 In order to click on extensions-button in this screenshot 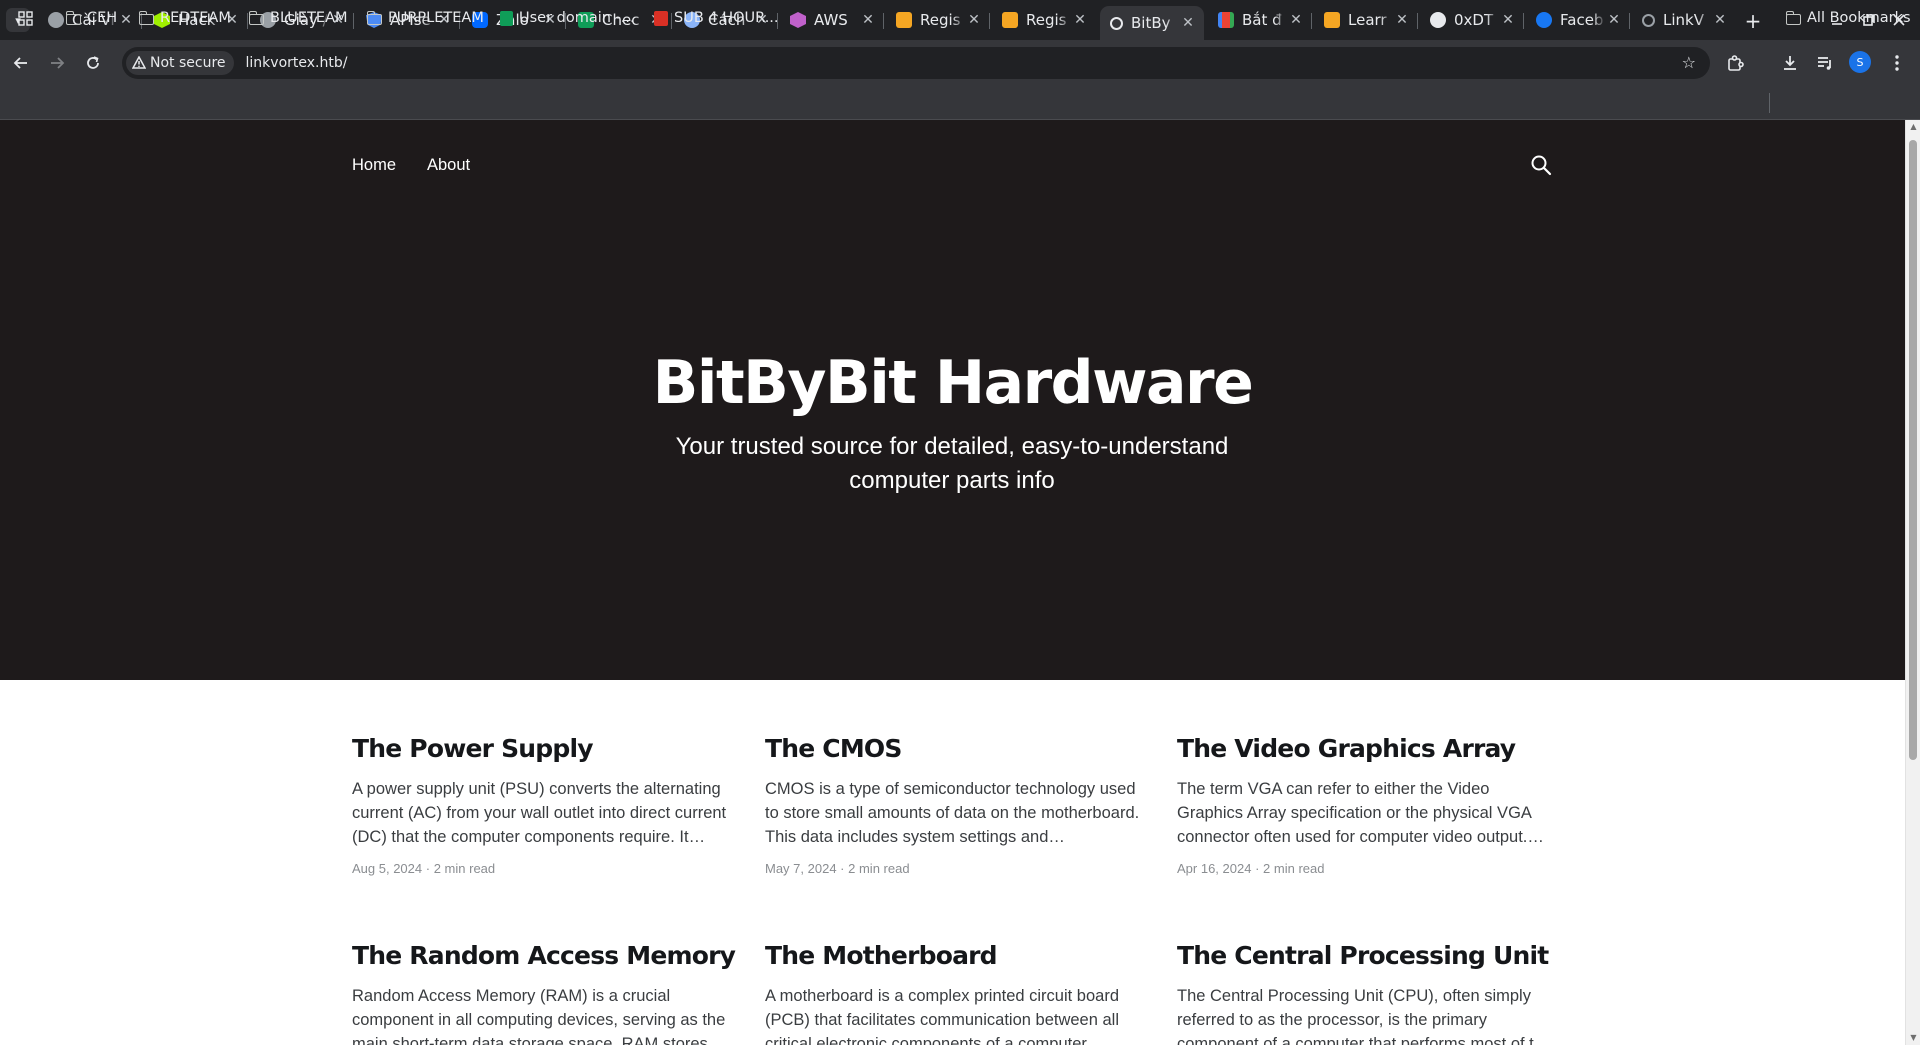, I will do `click(1736, 63)`.